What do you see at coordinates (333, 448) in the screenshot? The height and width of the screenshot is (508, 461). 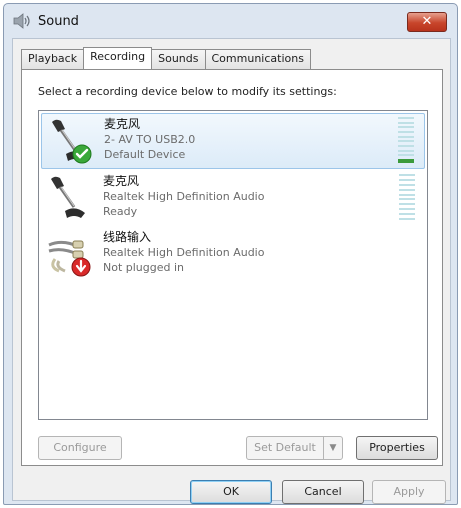 I see `set-default-dropdown-arrow-icon: ▼` at bounding box center [333, 448].